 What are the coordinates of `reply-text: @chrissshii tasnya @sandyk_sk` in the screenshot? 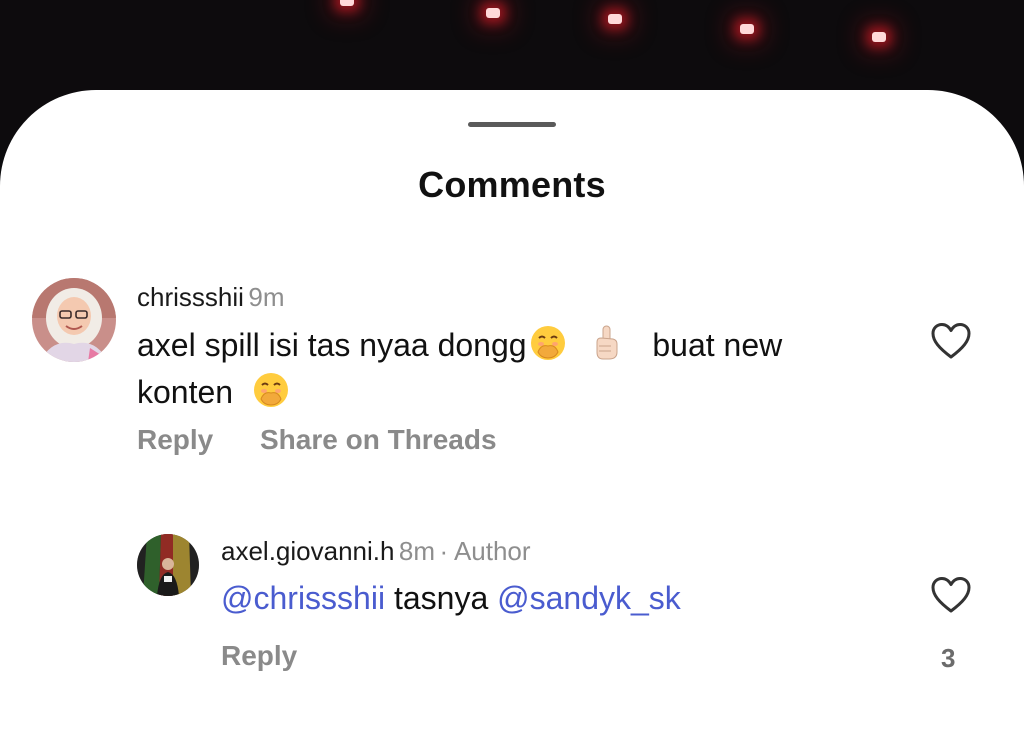 It's located at (551, 598).